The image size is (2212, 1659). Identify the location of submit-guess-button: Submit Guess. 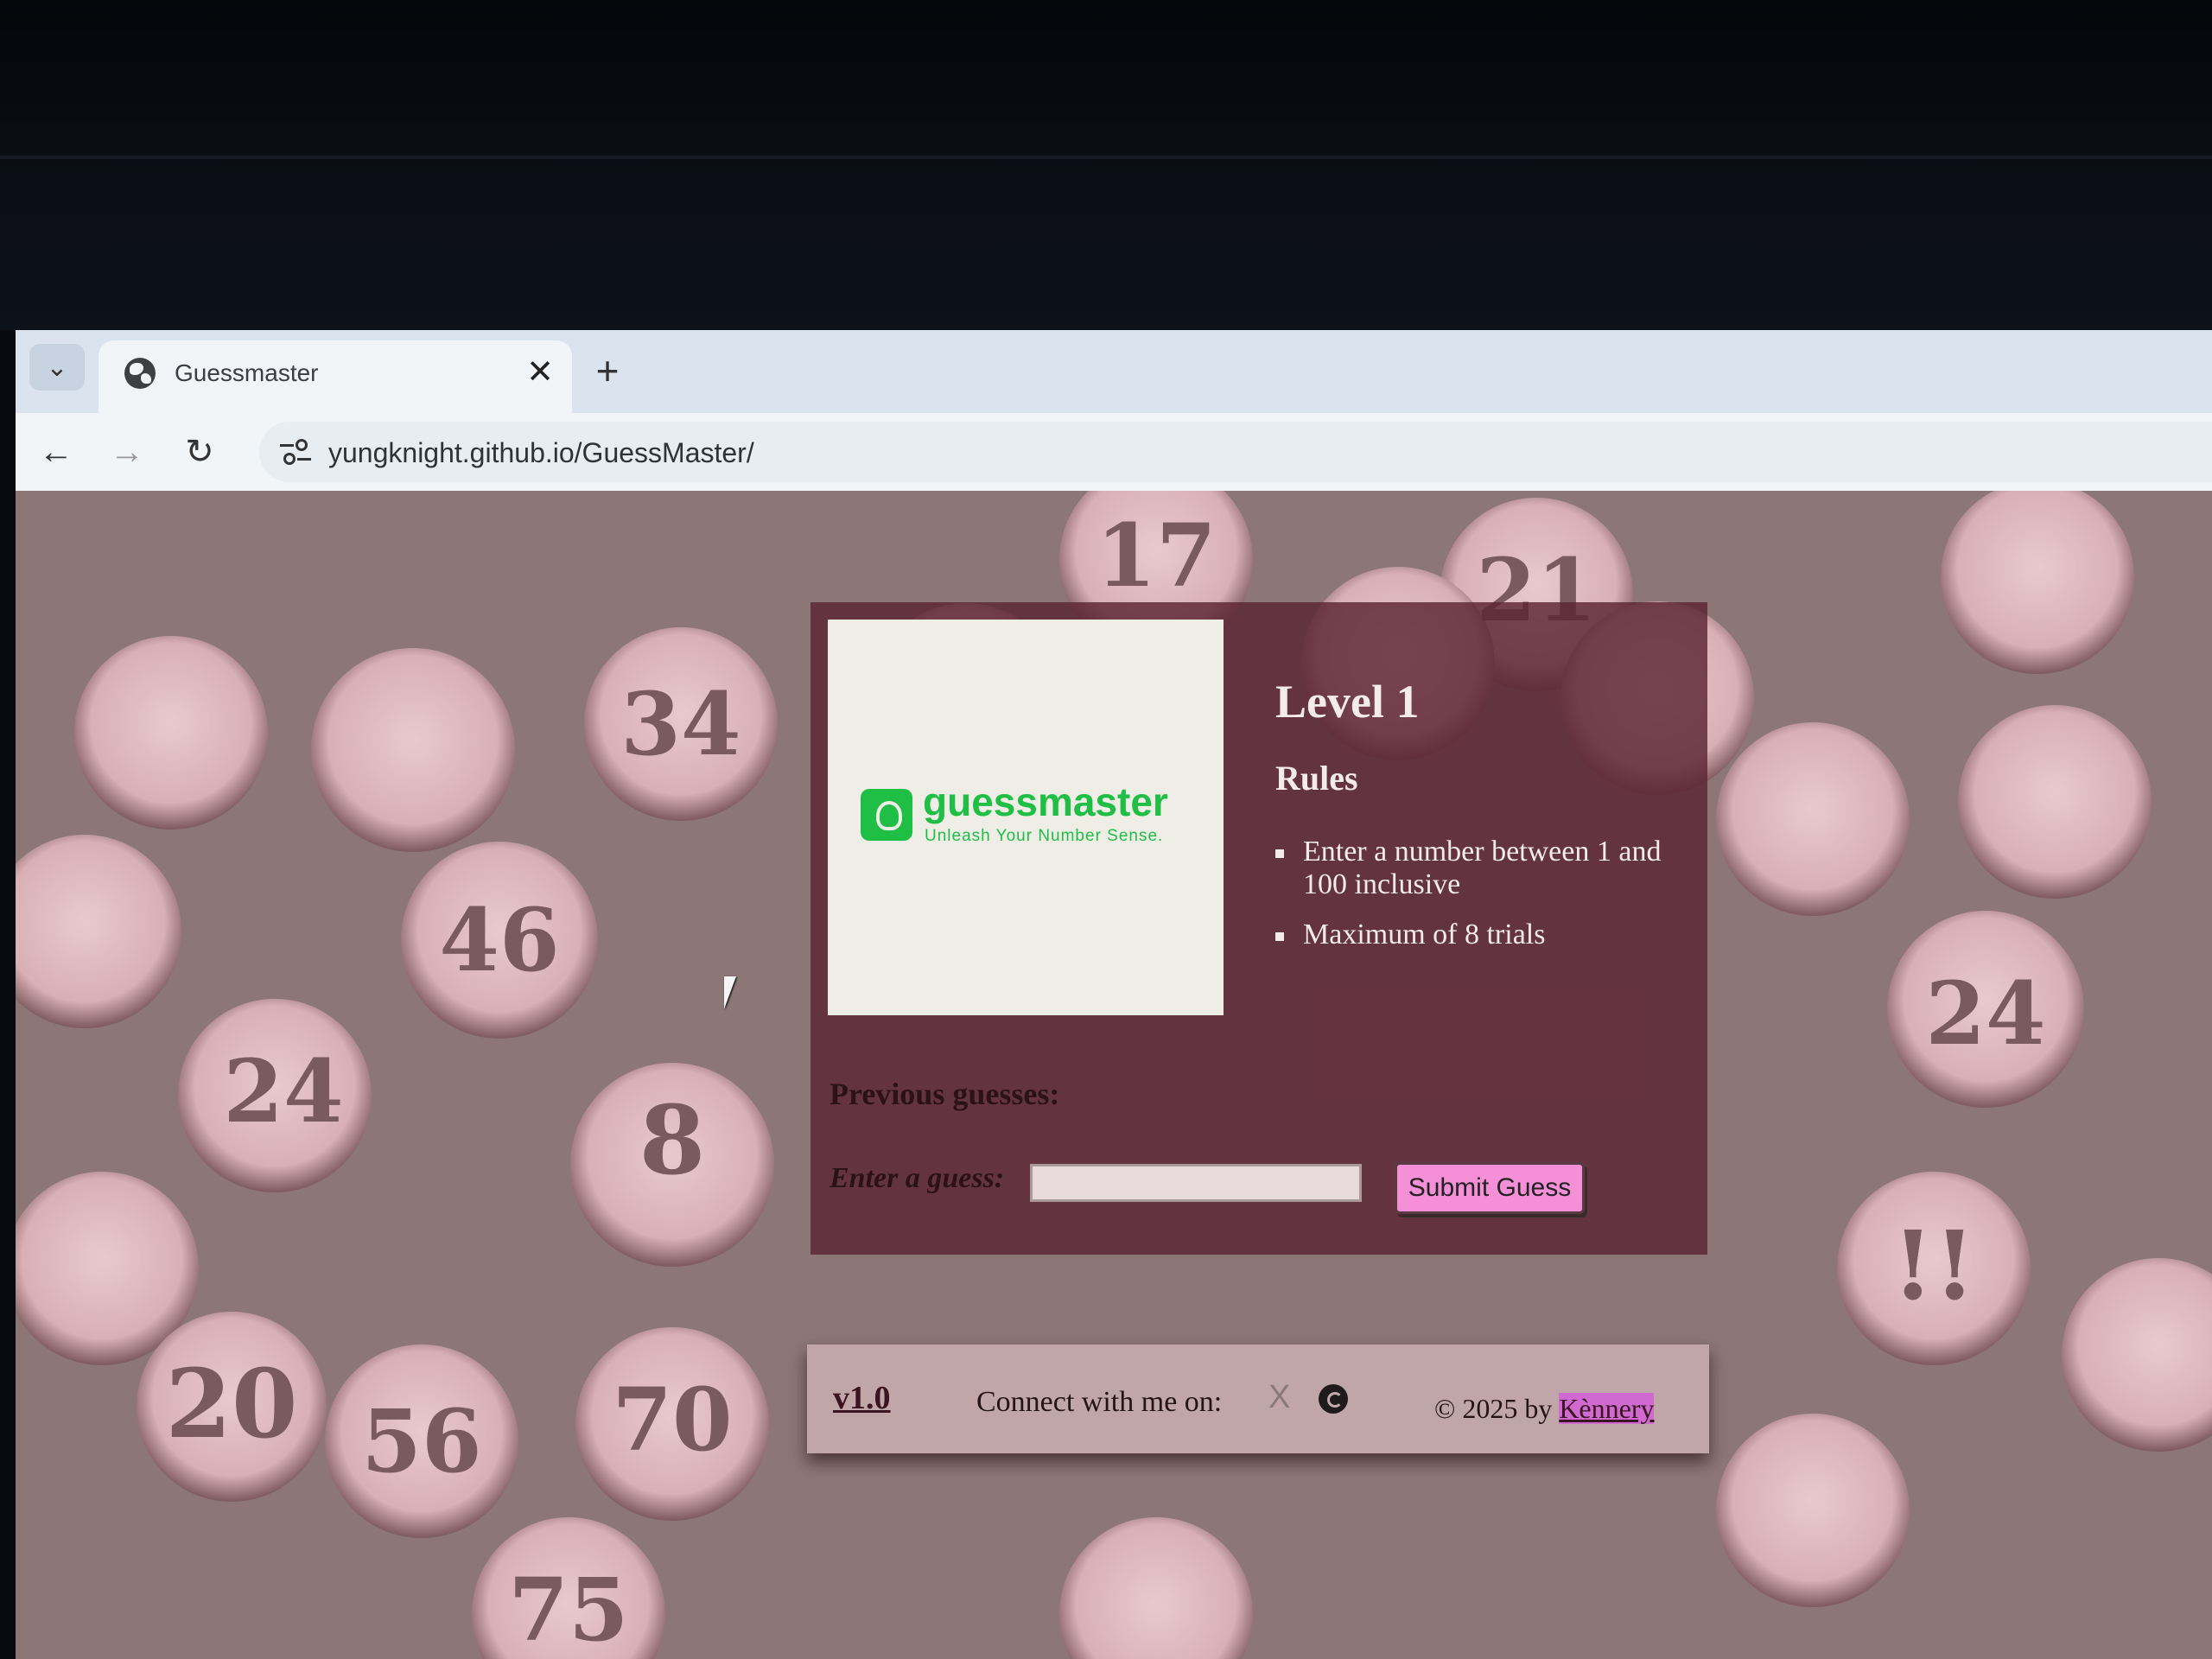
(1490, 1188).